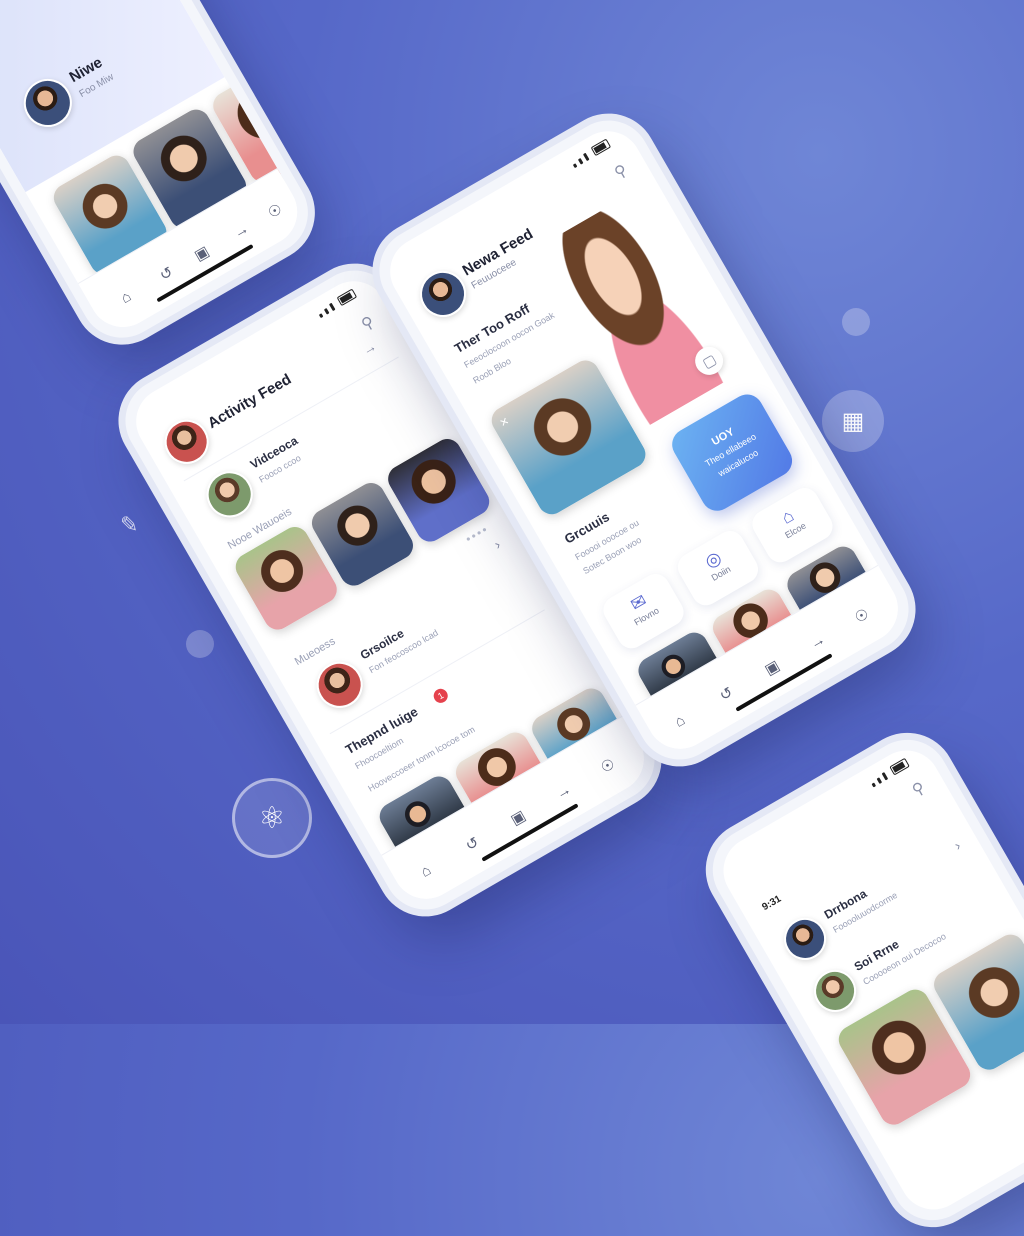 The height and width of the screenshot is (1236, 1024). What do you see at coordinates (369, 348) in the screenshot?
I see `more-arrow-icon: →` at bounding box center [369, 348].